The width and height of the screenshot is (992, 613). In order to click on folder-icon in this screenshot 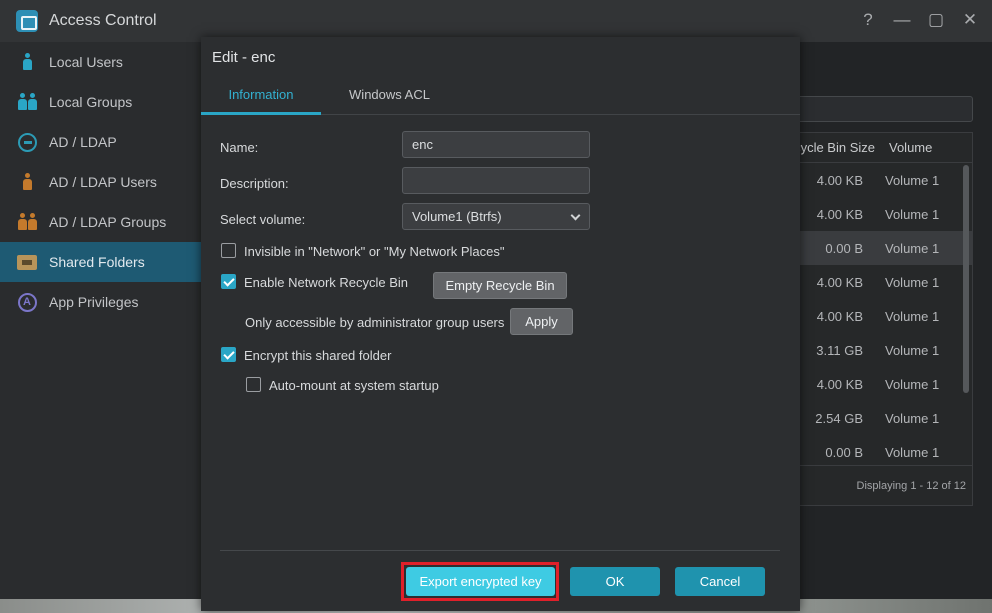, I will do `click(27, 262)`.